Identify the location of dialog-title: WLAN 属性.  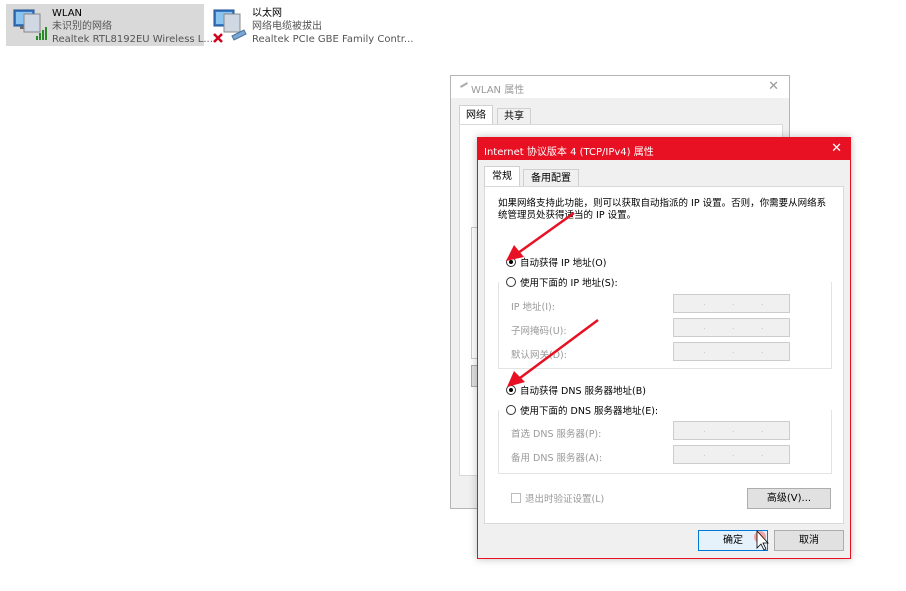
(498, 90).